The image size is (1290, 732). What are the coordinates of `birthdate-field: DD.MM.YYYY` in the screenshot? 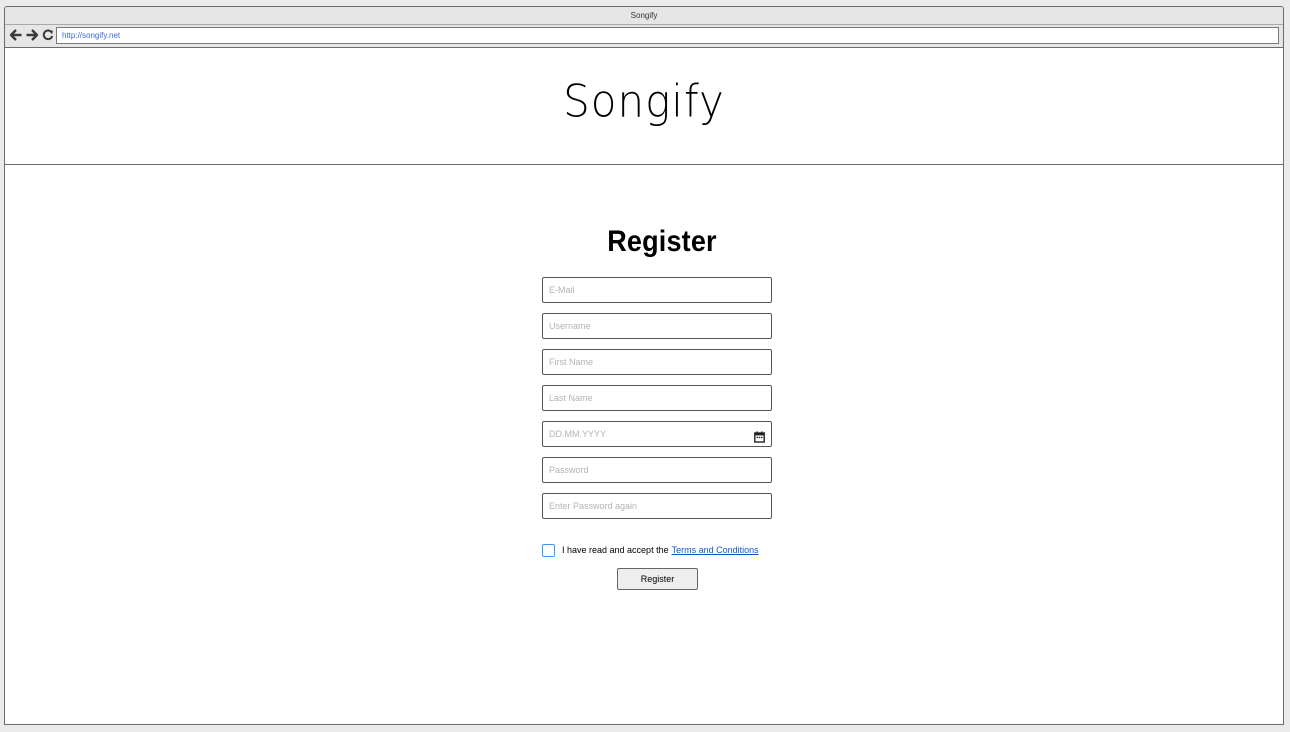 It's located at (657, 434).